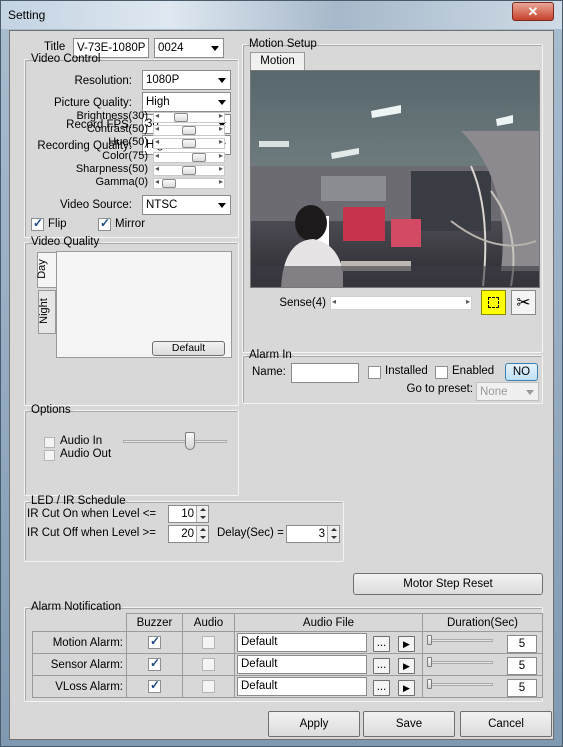 Image resolution: width=563 pixels, height=747 pixels. What do you see at coordinates (374, 372) in the screenshot?
I see `installed-checkbox` at bounding box center [374, 372].